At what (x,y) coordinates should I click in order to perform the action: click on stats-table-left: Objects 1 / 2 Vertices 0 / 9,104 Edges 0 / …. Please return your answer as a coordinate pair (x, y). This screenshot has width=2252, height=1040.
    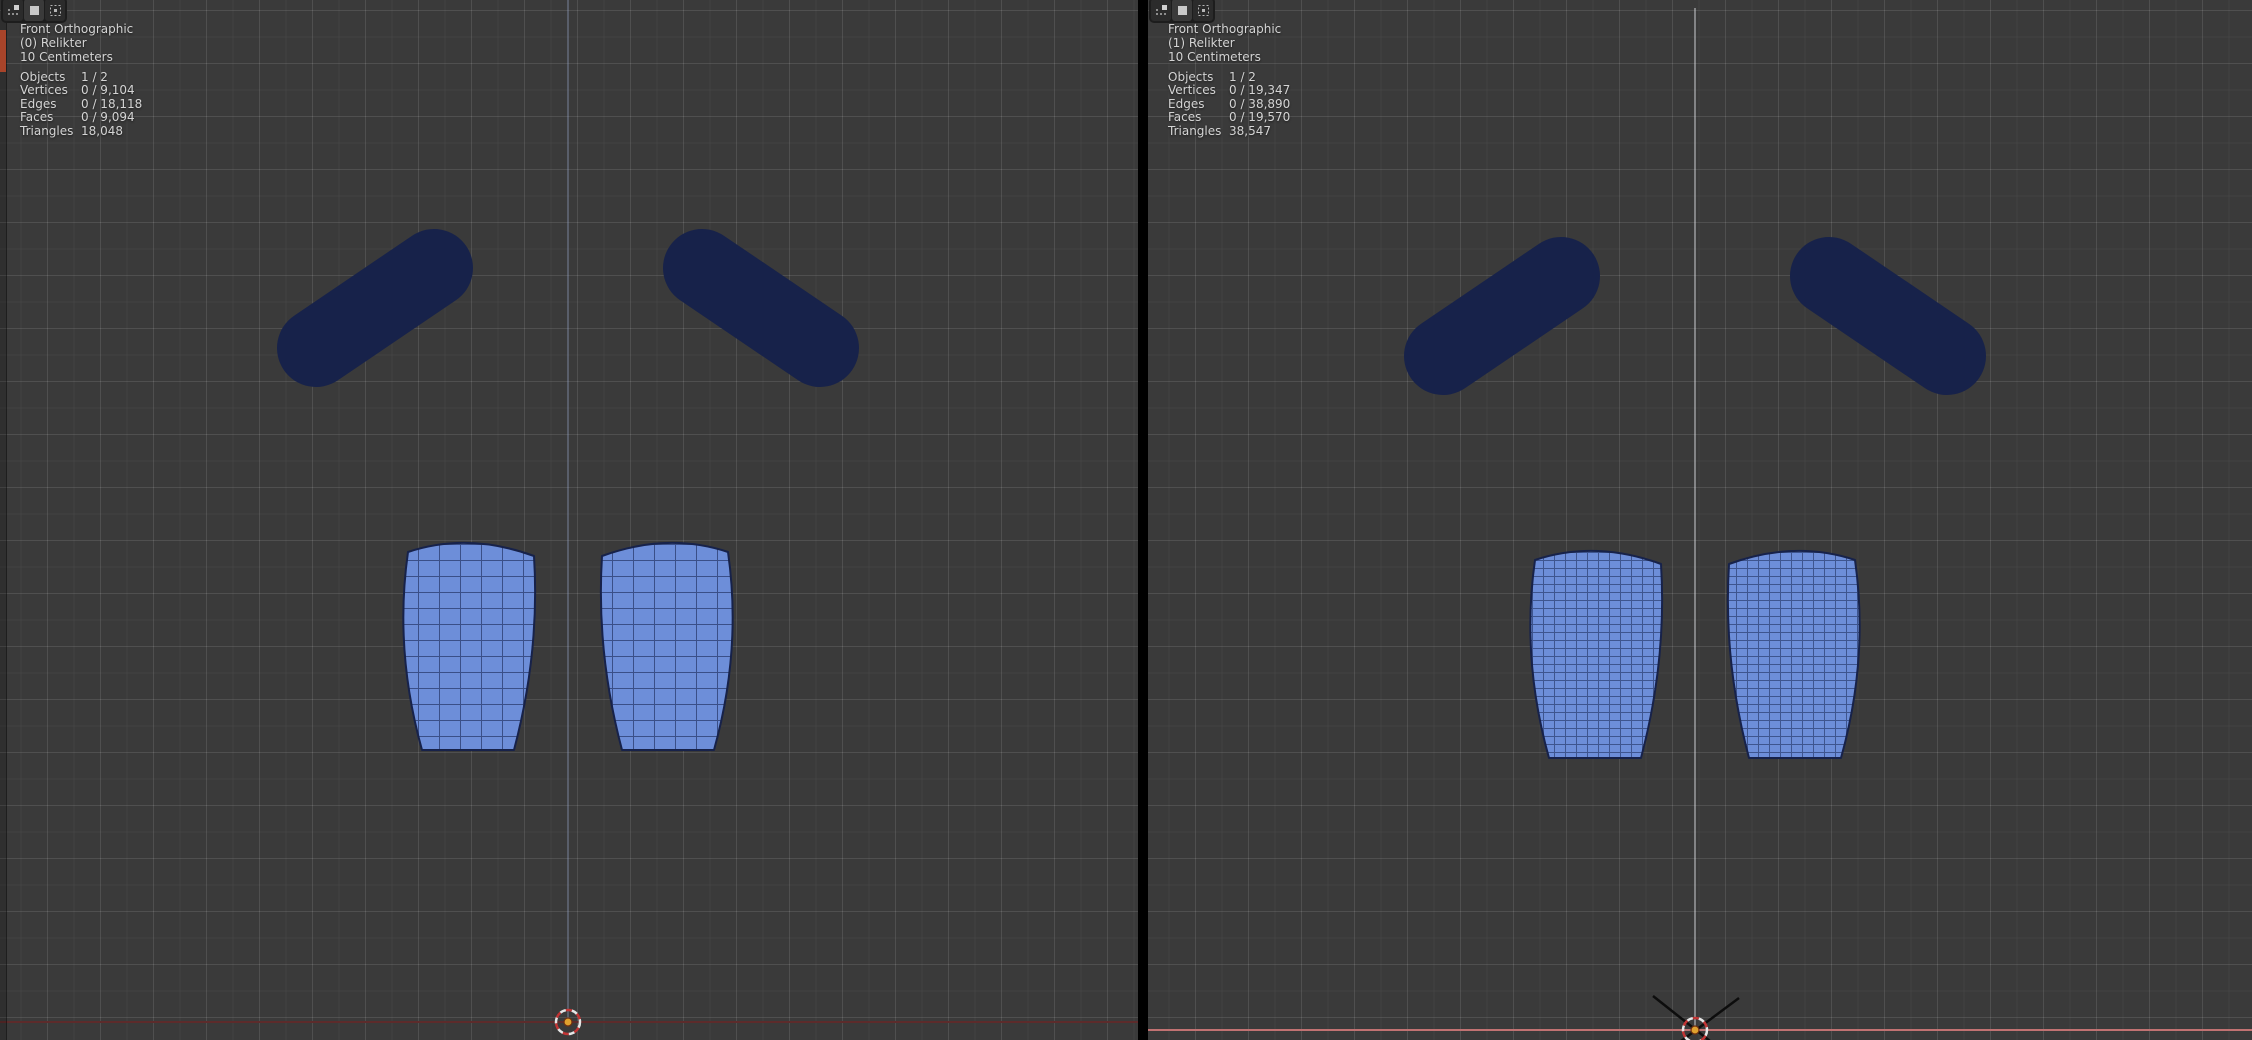
    Looking at the image, I should click on (81, 104).